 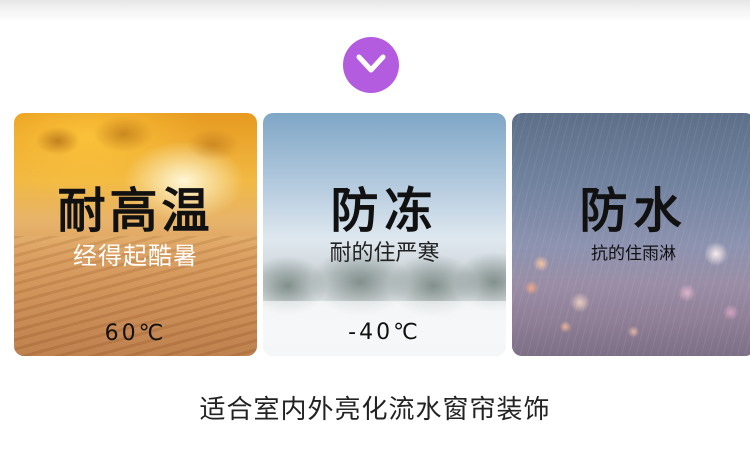 What do you see at coordinates (384, 211) in the screenshot?
I see `card-title: 防冻` at bounding box center [384, 211].